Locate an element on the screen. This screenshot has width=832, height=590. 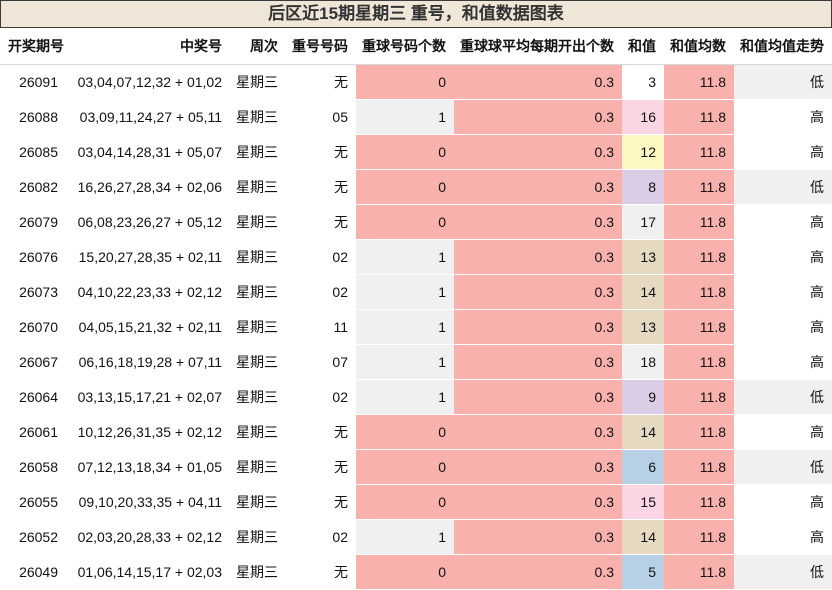
cell-numbers: 09,10,20,33,35 + 04,11 is located at coordinates (151, 502).